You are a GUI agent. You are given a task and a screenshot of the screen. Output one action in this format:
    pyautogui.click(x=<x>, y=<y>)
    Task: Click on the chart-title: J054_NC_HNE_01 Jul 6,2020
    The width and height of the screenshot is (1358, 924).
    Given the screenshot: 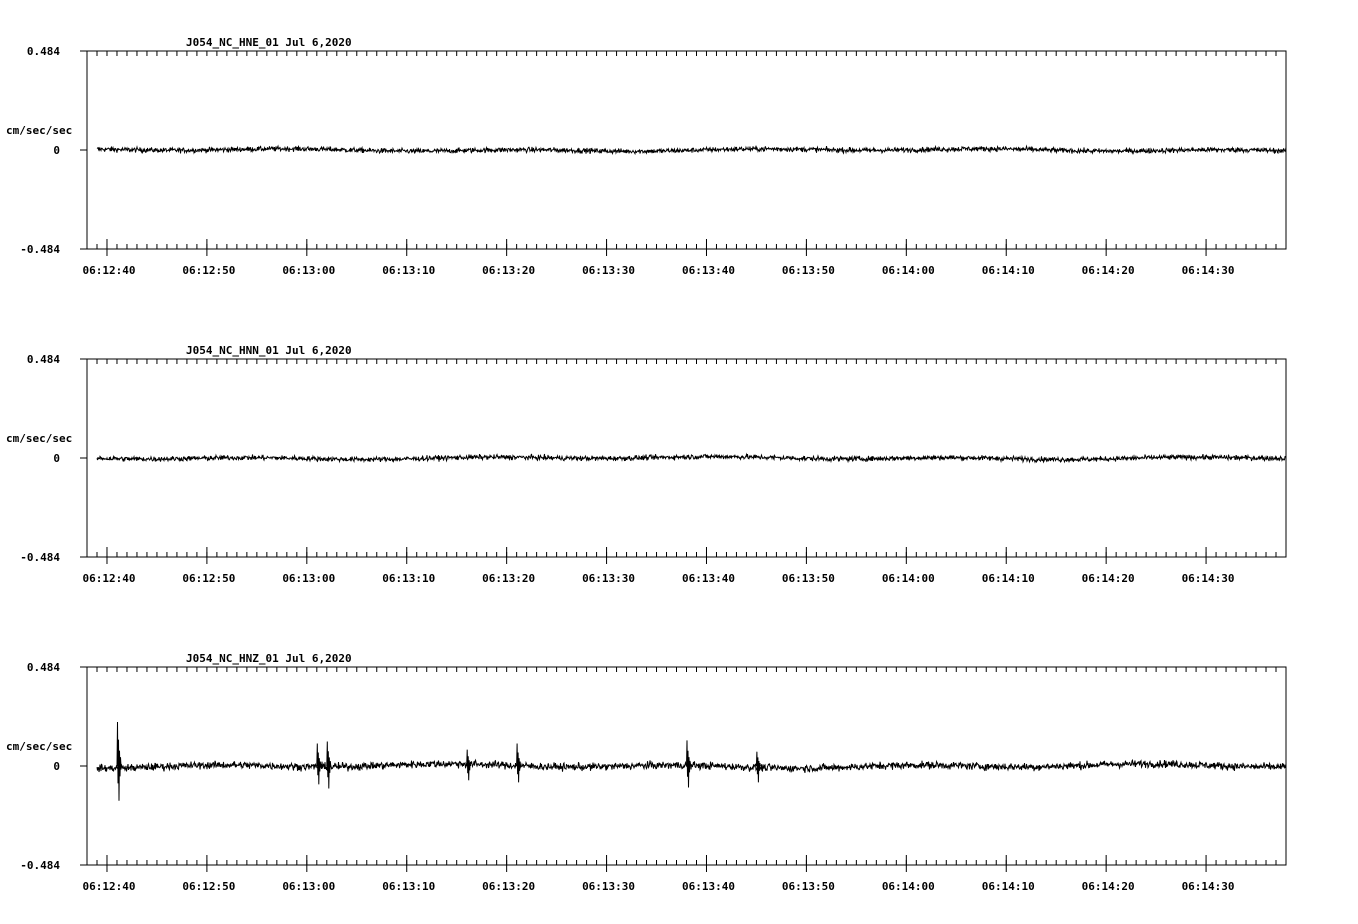 What is the action you would take?
    pyautogui.click(x=269, y=42)
    